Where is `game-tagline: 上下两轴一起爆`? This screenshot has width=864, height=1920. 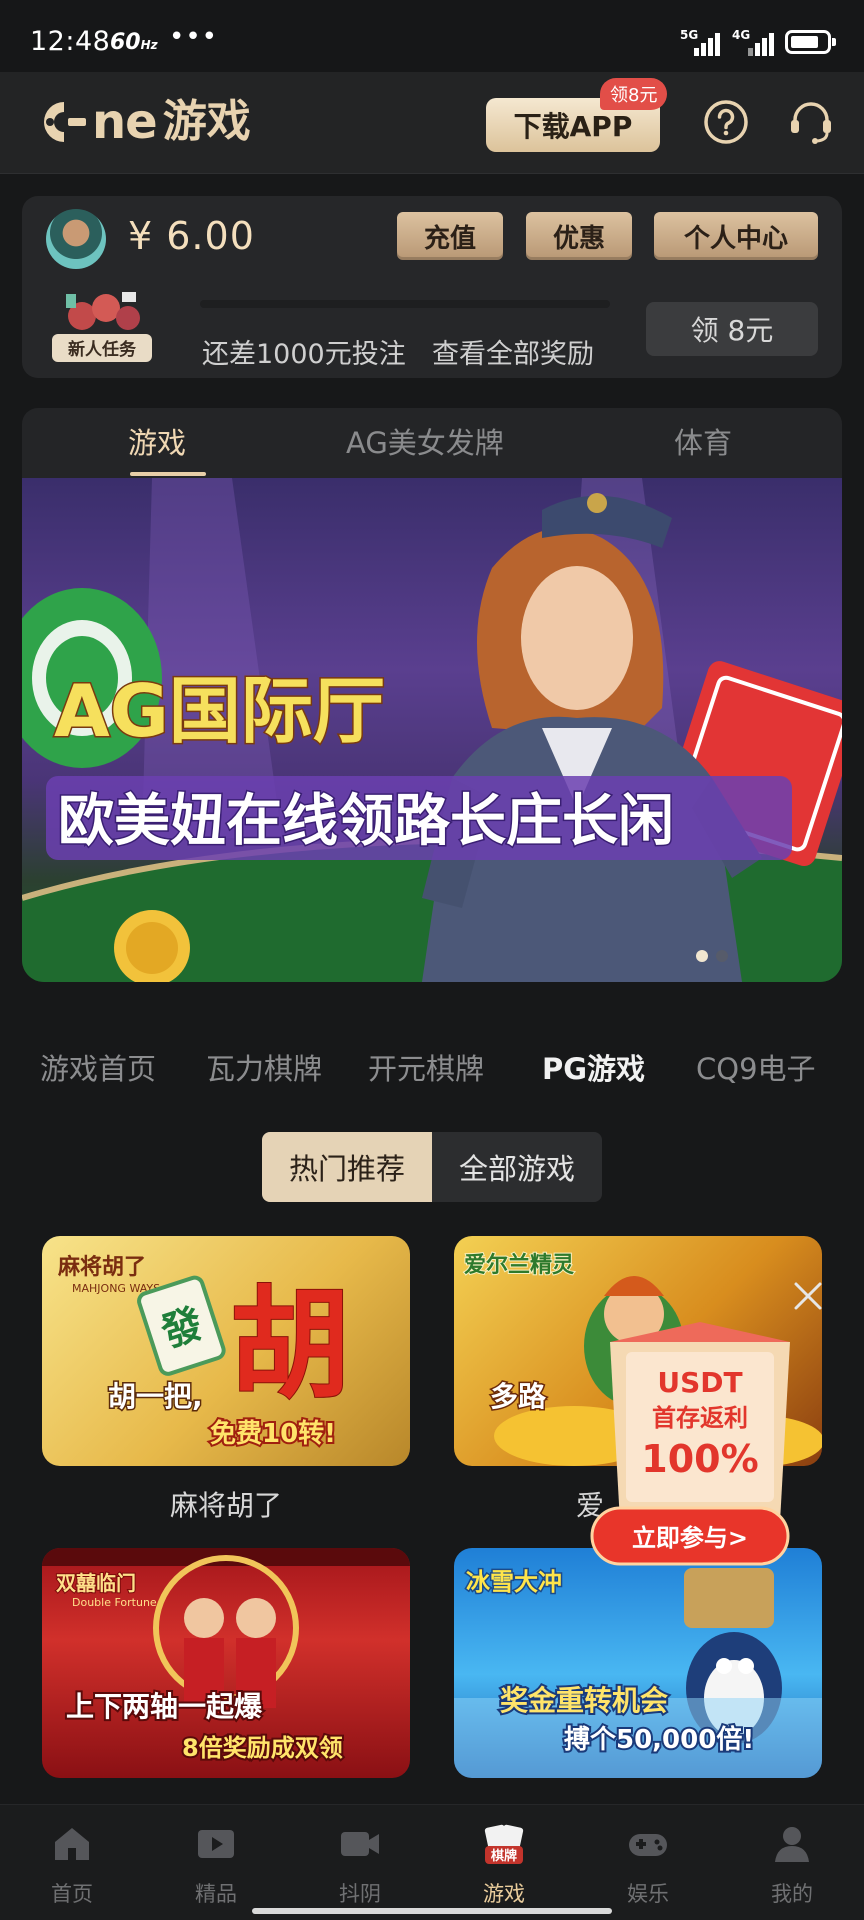
game-tagline: 上下两轴一起爆 is located at coordinates (164, 1706).